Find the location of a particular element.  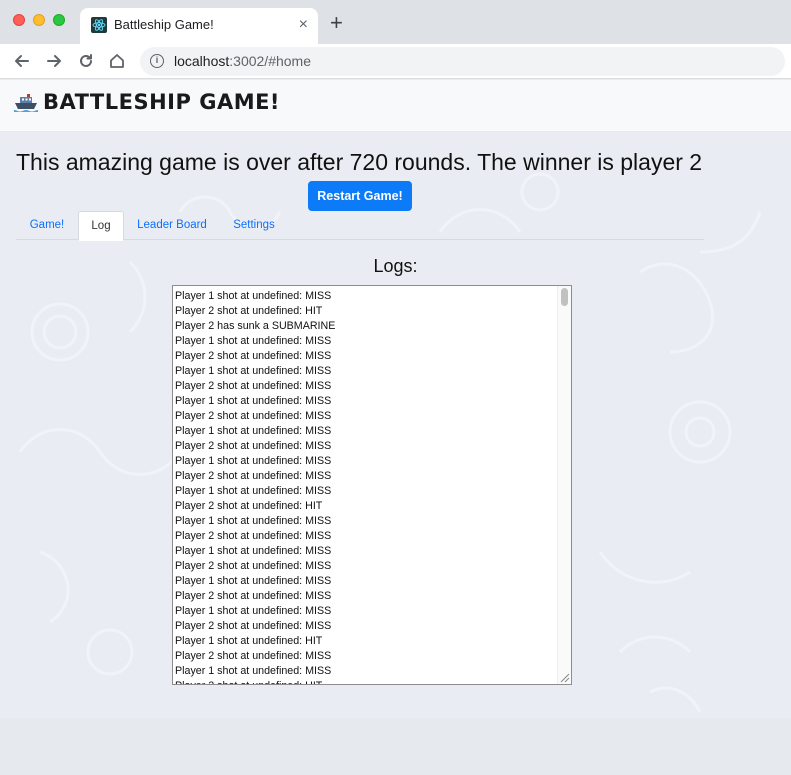

app-title: BATTLESHIP GAME! is located at coordinates (162, 102).